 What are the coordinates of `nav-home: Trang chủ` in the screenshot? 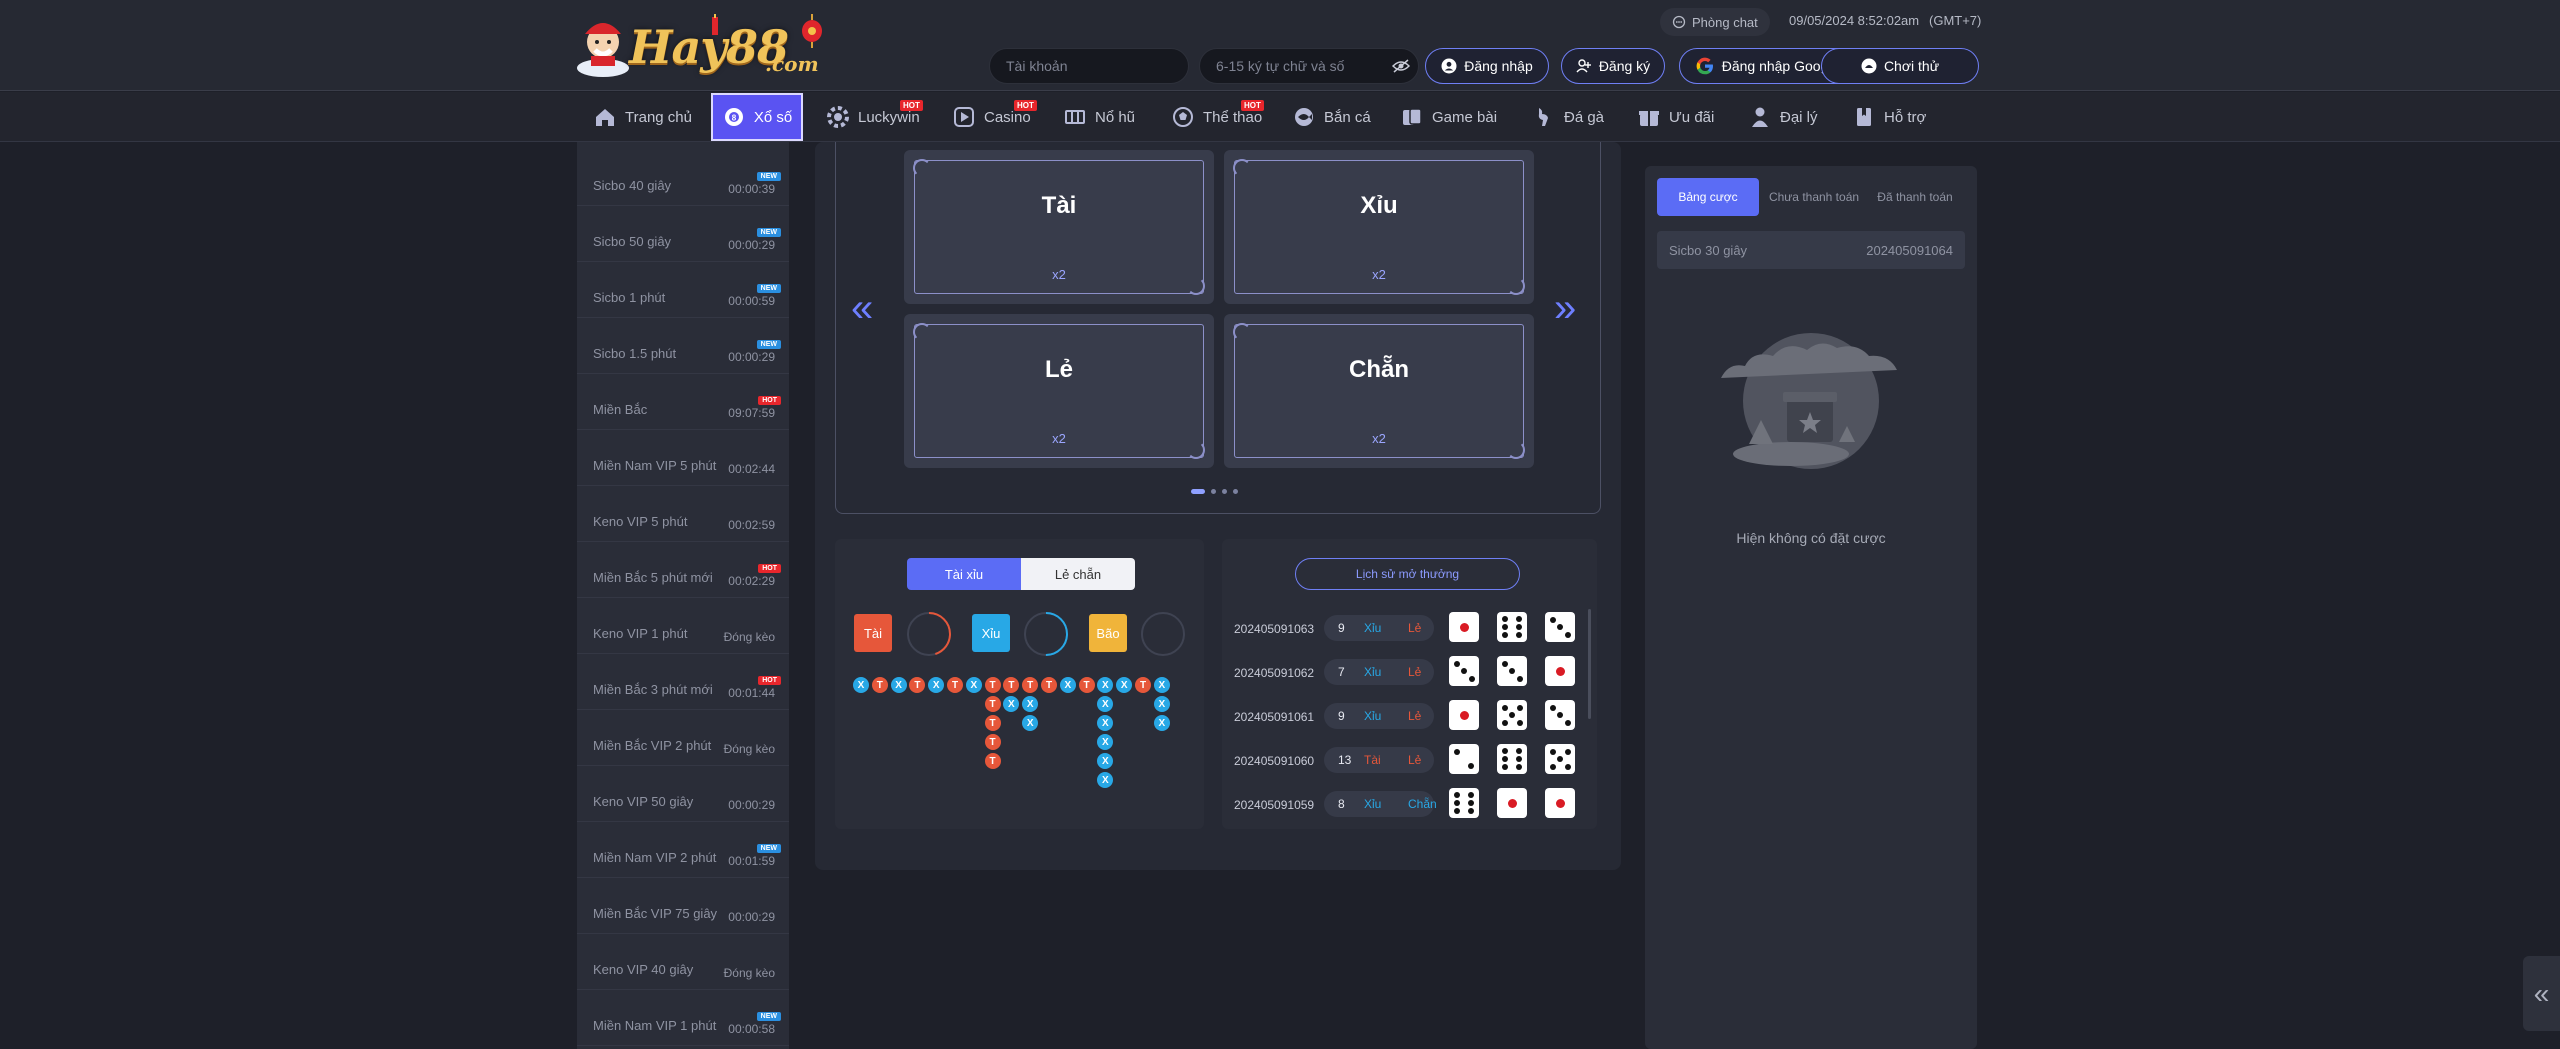 It's located at (642, 117).